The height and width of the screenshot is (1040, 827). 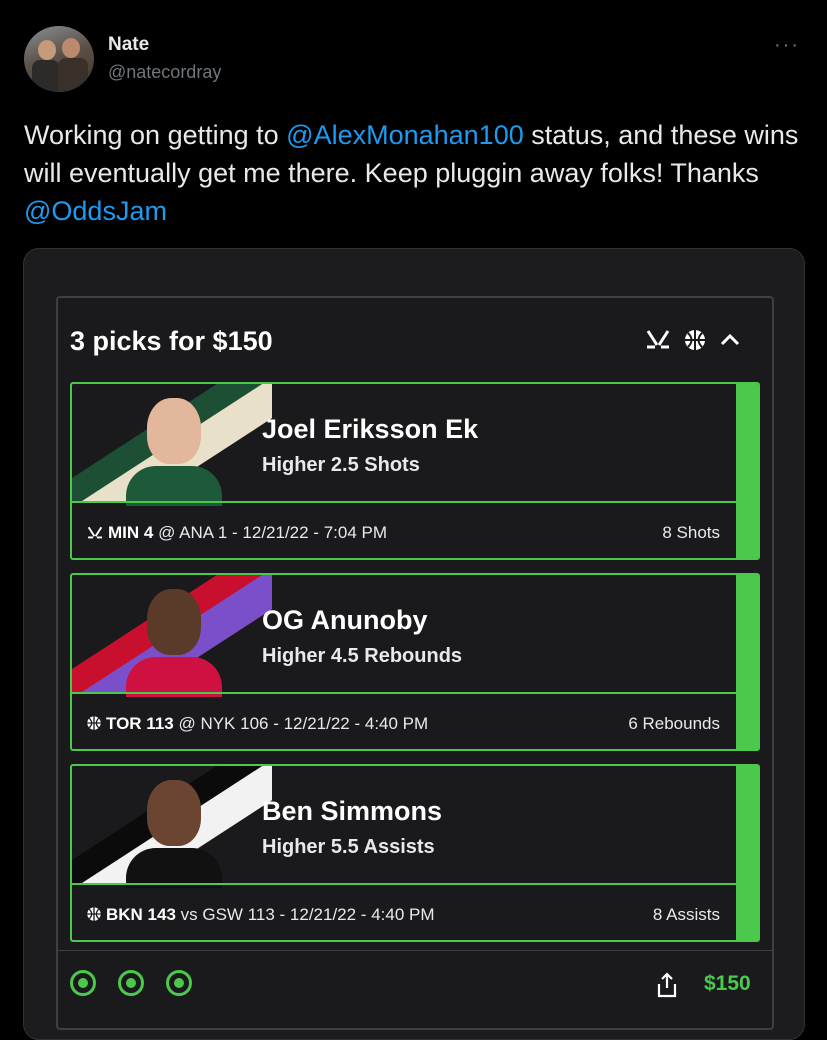 What do you see at coordinates (730, 342) in the screenshot?
I see `chevron-up-icon` at bounding box center [730, 342].